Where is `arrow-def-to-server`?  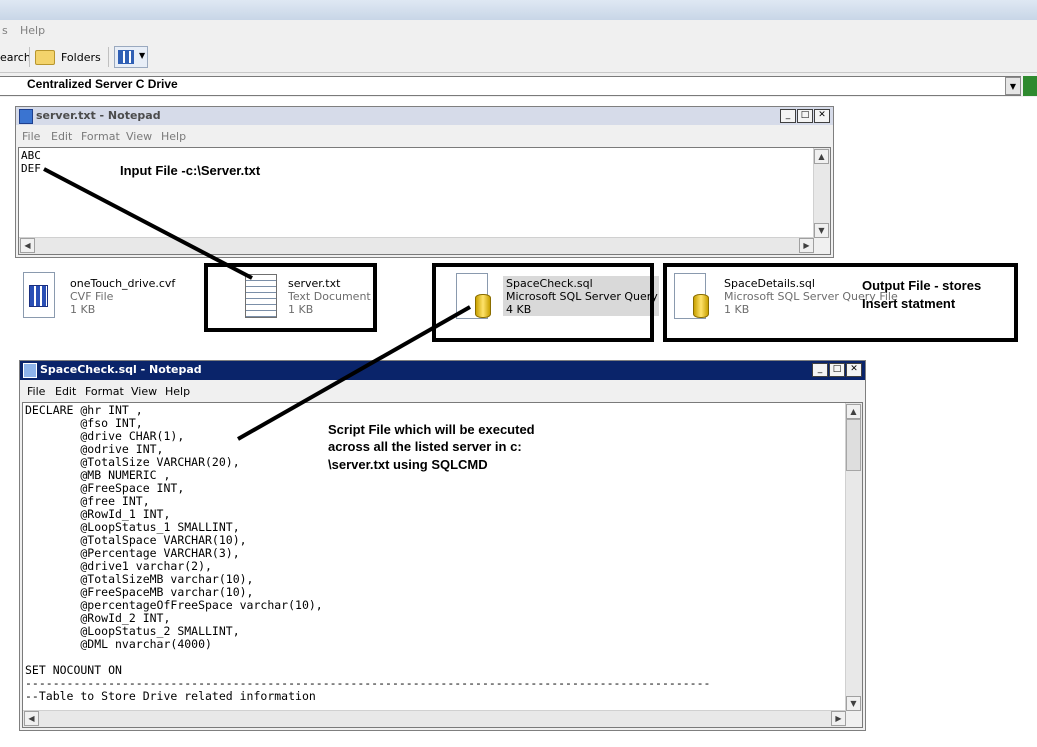 arrow-def-to-server is located at coordinates (148, 223).